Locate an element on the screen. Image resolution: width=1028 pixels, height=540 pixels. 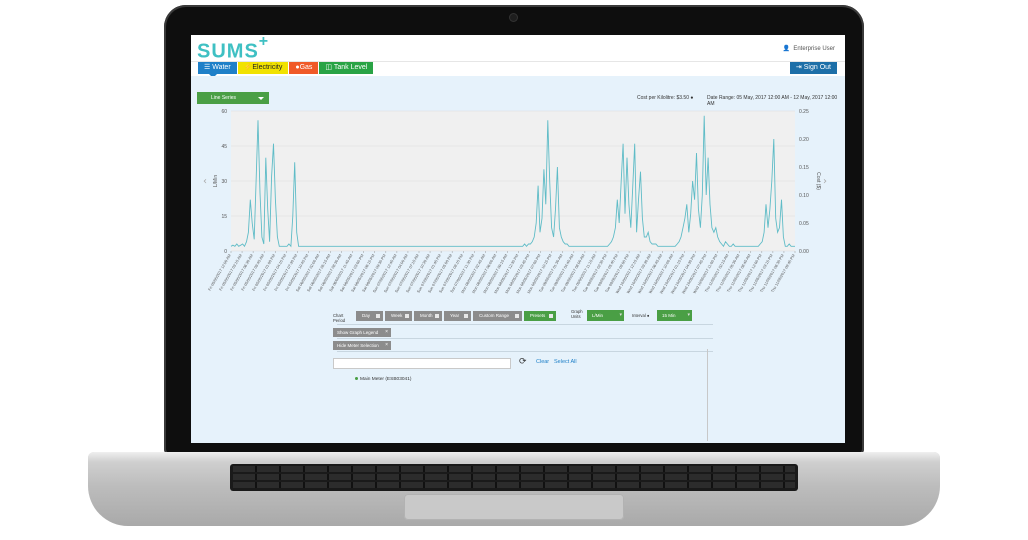
top-bar: SUMS+ 👤 Enterprise User is located at coordinates (518, 49).